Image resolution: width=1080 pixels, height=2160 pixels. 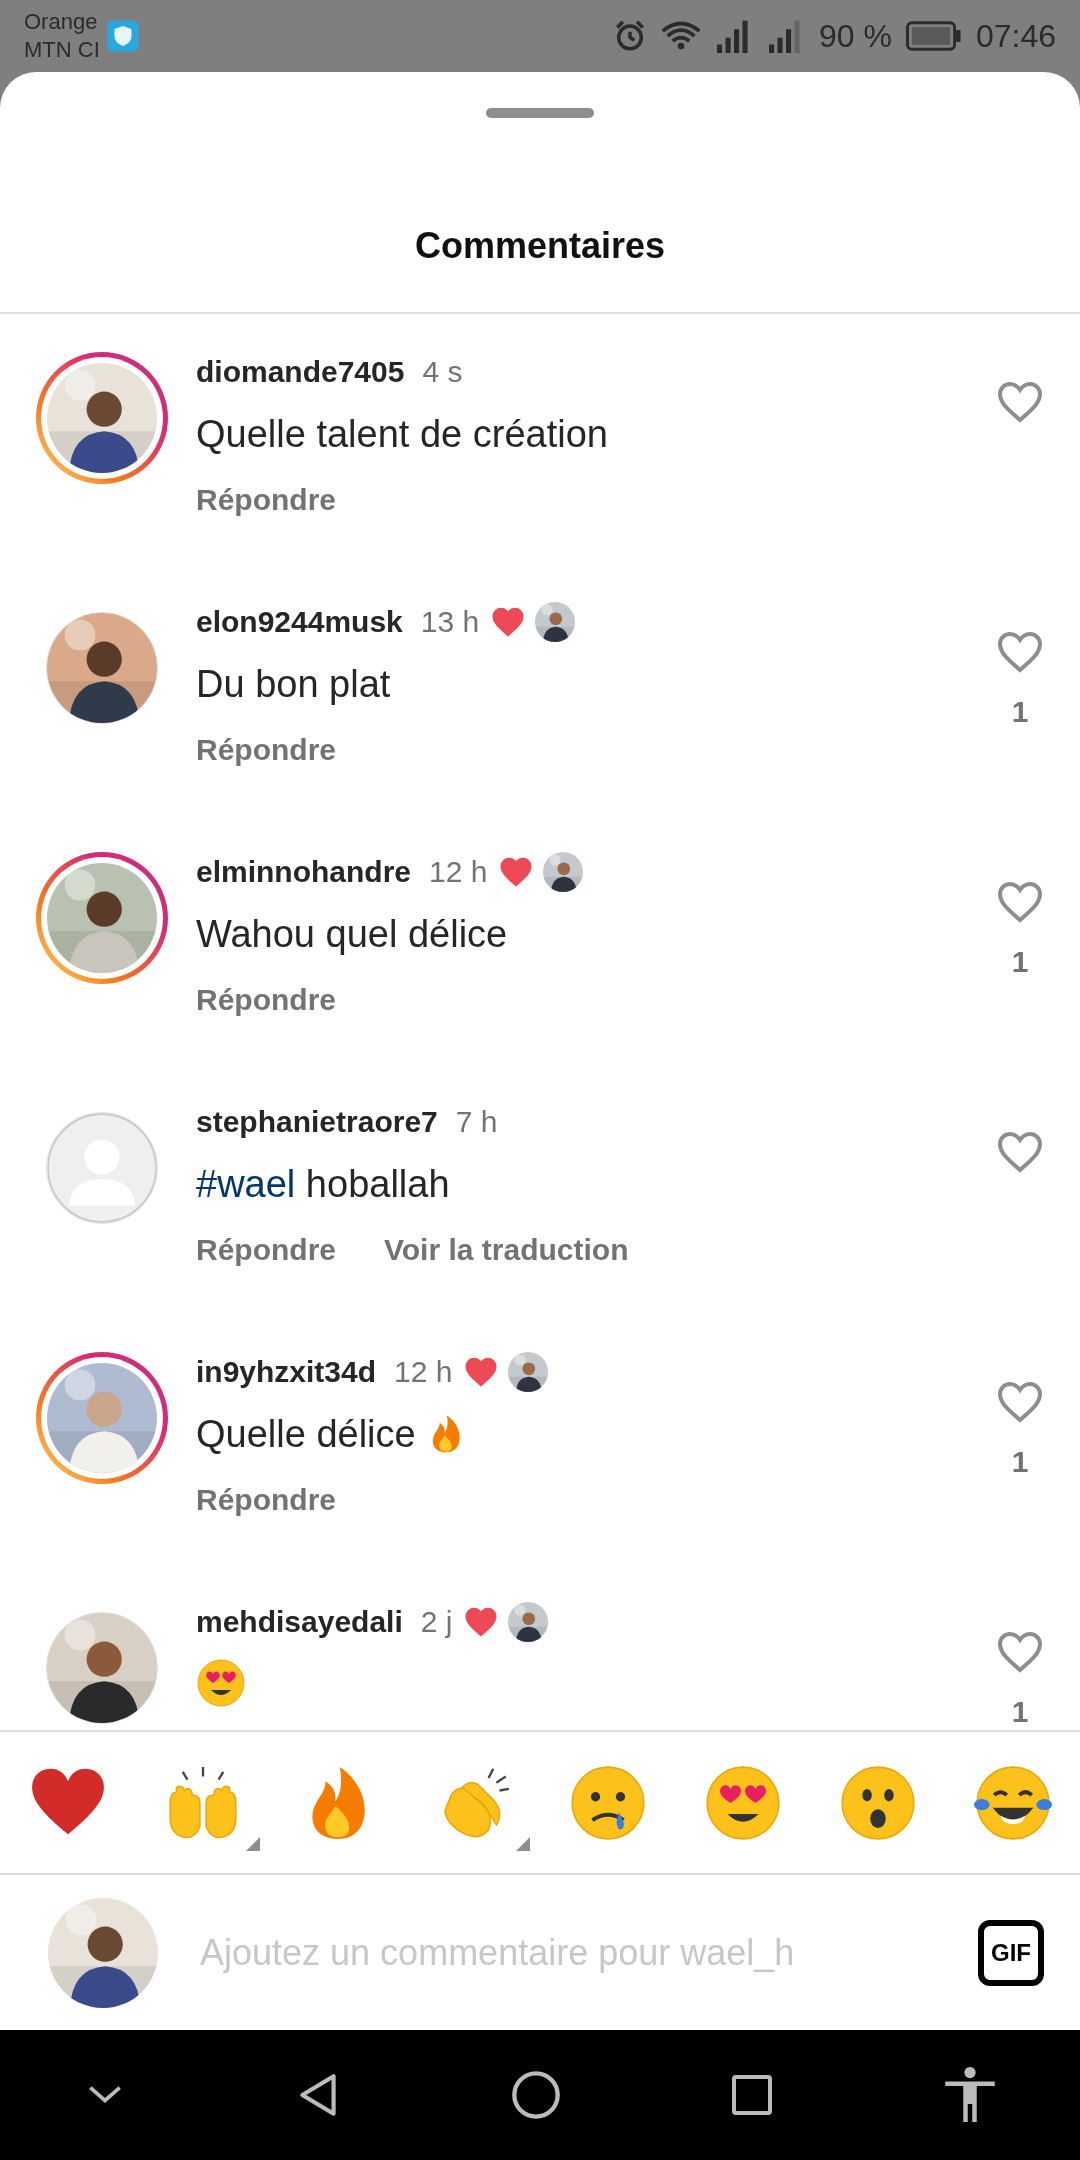 I want to click on username: in9yhzxit34d, so click(x=286, y=1372).